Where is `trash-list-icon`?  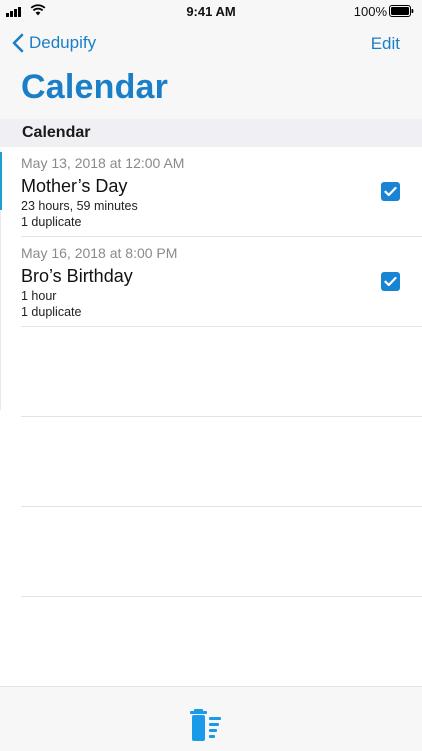 trash-list-icon is located at coordinates (205, 725).